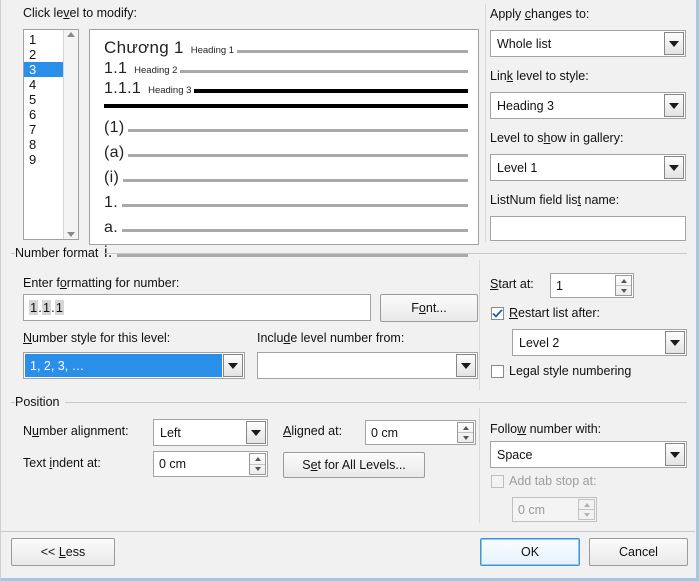 The height and width of the screenshot is (581, 699). I want to click on number-alignment-dropdown-button, so click(256, 432).